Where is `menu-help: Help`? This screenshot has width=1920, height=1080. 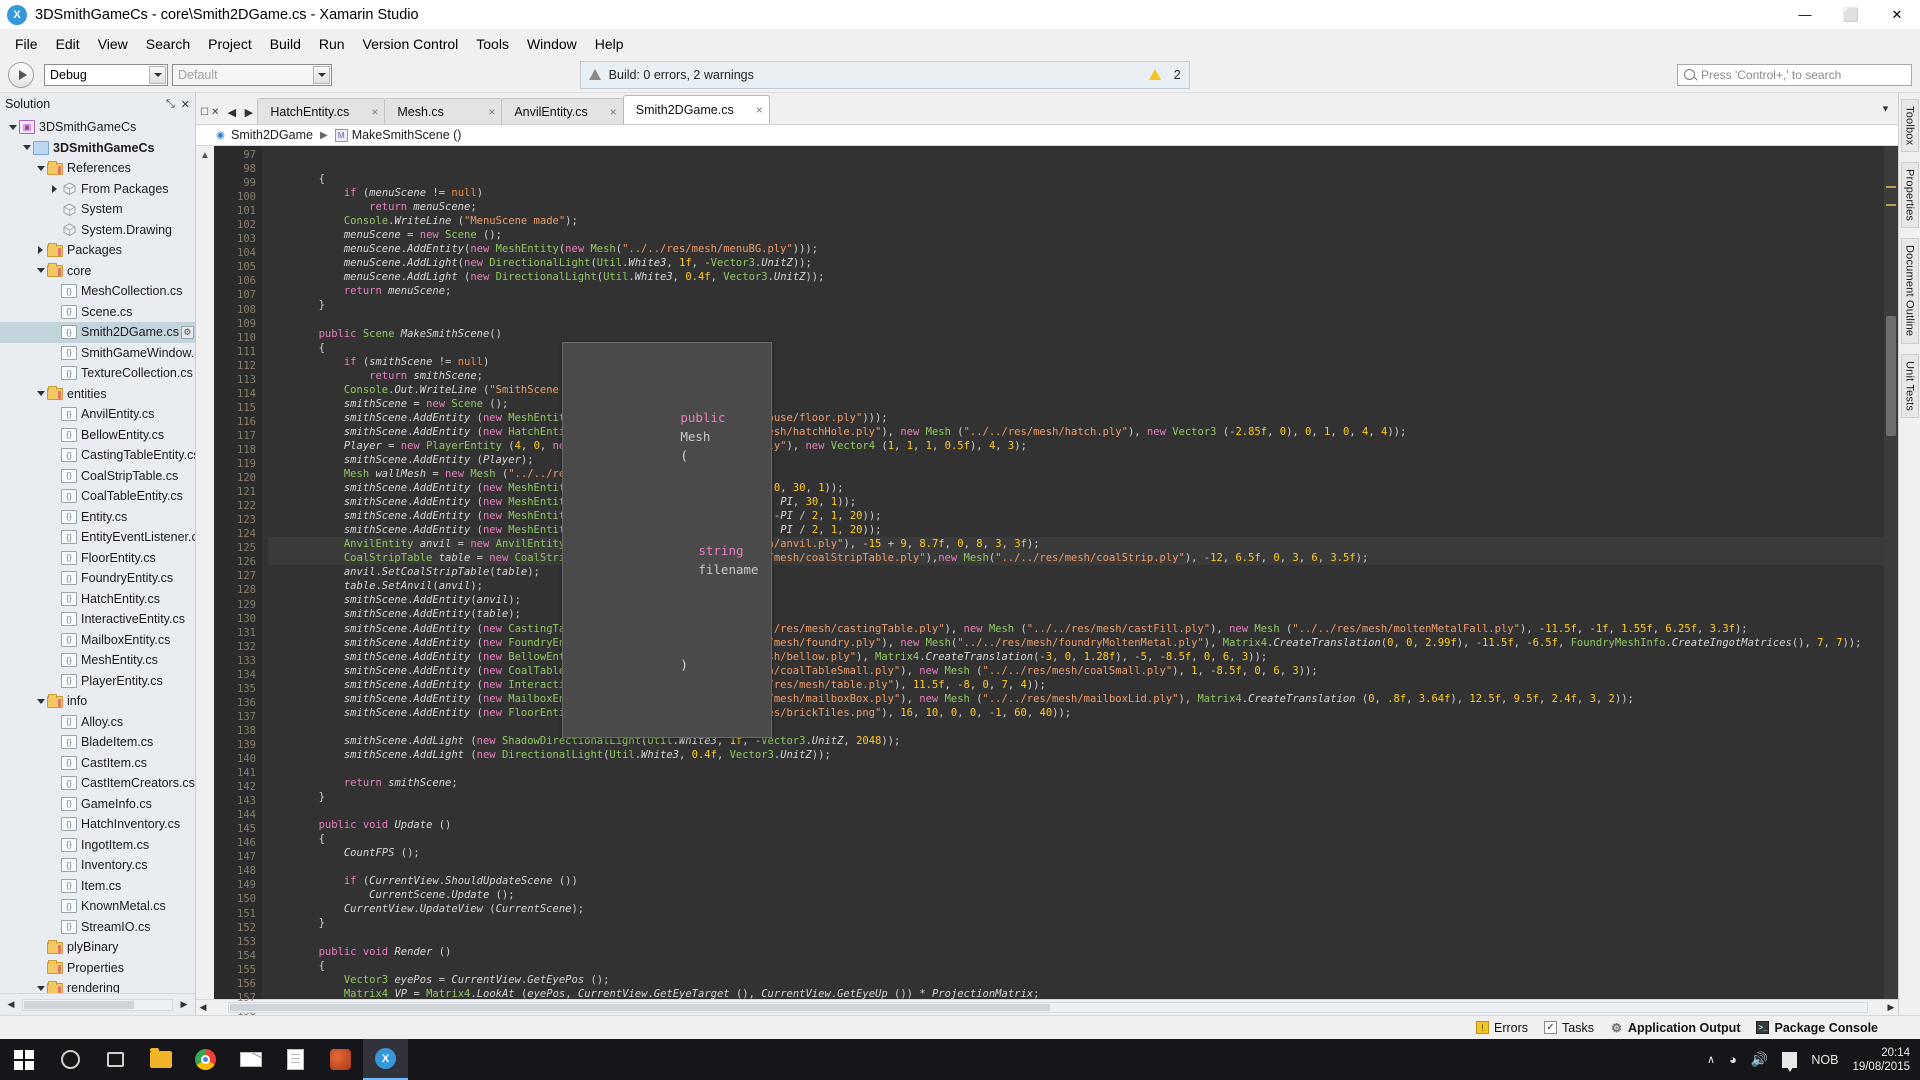
menu-help: Help is located at coordinates (609, 44).